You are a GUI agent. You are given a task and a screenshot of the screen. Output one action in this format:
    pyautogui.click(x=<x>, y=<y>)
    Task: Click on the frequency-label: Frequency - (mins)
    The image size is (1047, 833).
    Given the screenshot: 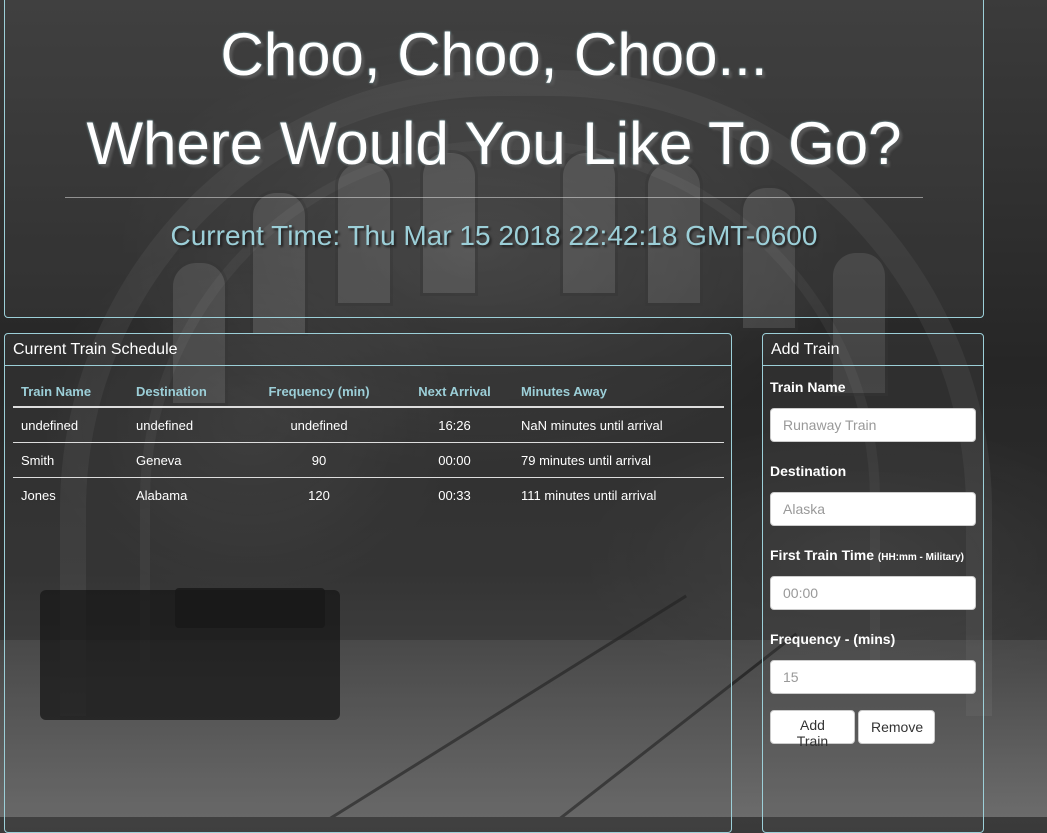 What is the action you would take?
    pyautogui.click(x=833, y=639)
    